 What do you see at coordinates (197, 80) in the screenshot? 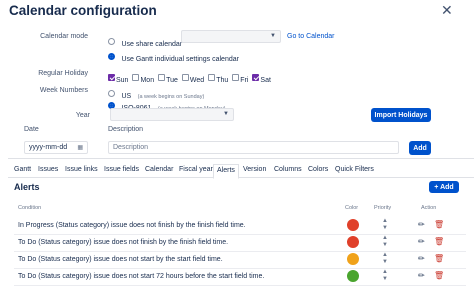
I see `day-label: Wed` at bounding box center [197, 80].